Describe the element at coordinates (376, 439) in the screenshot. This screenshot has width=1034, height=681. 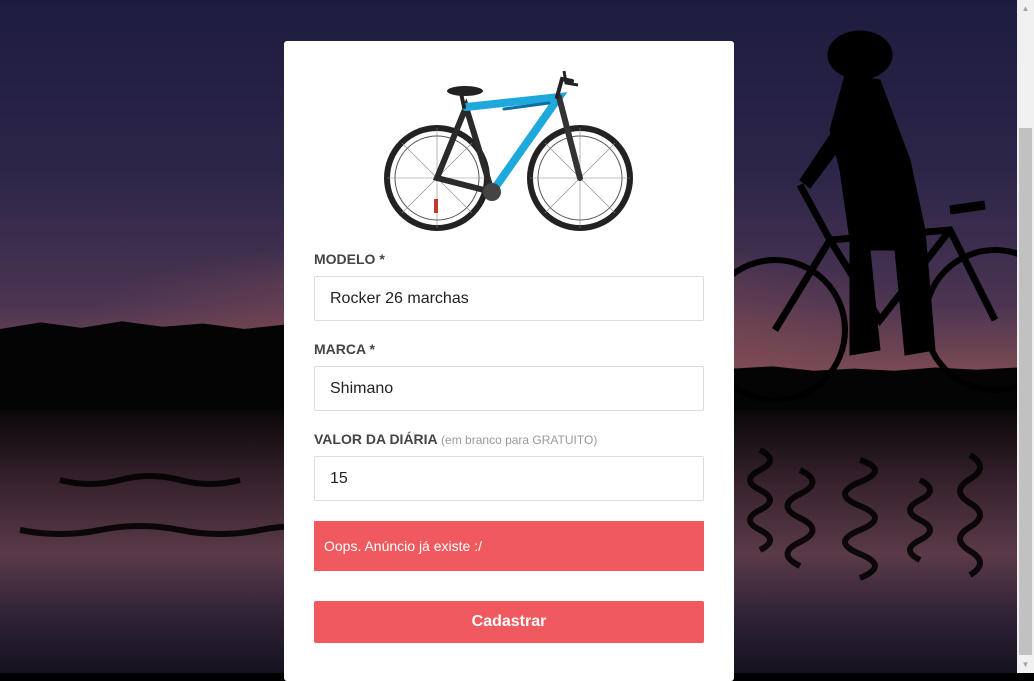
I see `valor-diaria-label-text: VALOR DA DIÁRIA` at that location.